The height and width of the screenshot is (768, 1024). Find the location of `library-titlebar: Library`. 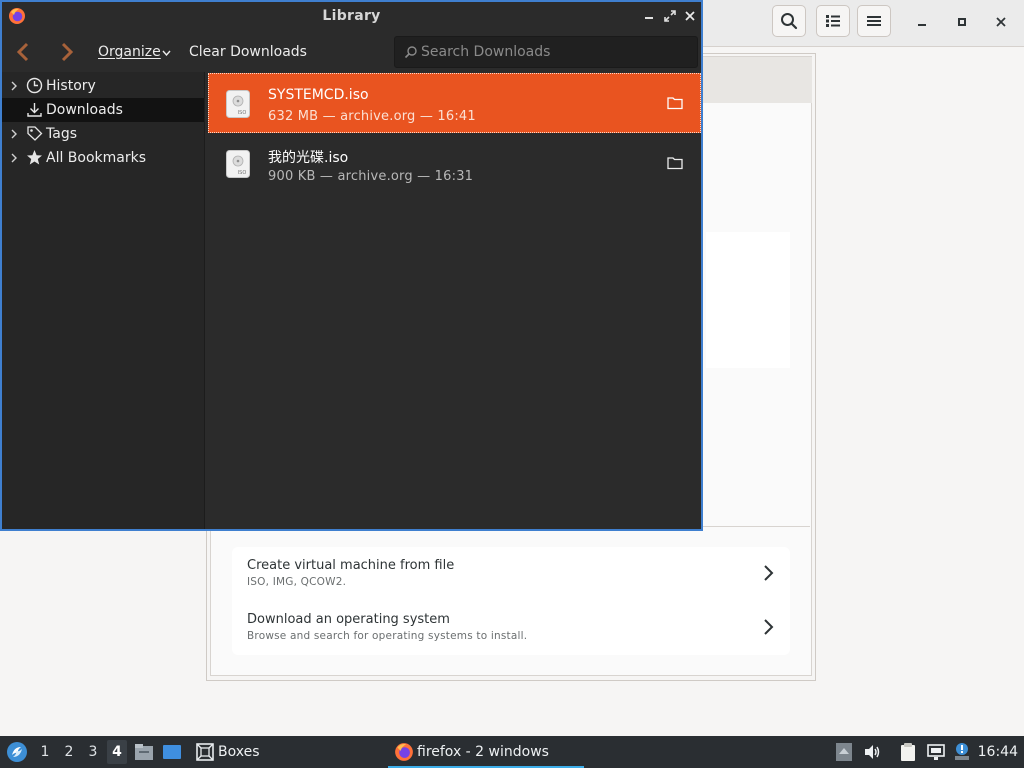

library-titlebar: Library is located at coordinates (351, 16).